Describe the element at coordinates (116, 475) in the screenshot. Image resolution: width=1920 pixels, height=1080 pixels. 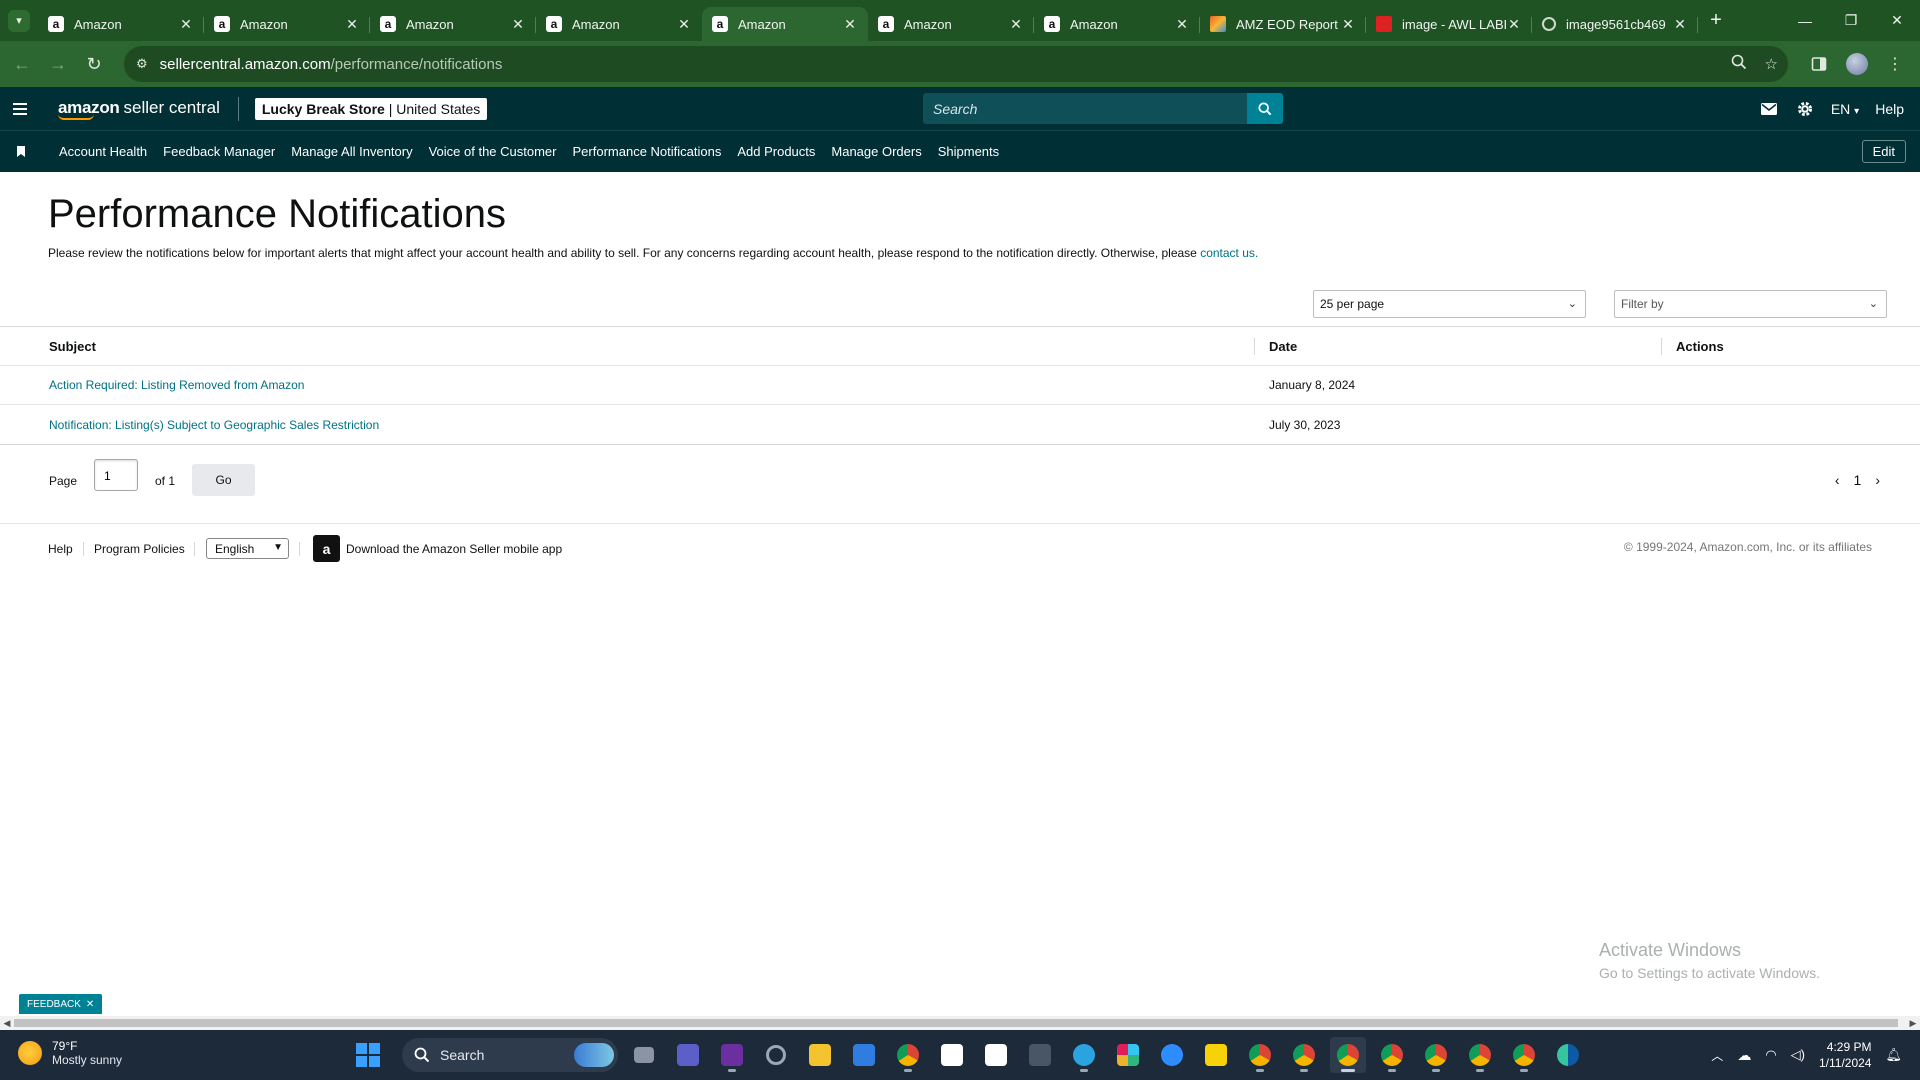
I see `page-number-input` at that location.